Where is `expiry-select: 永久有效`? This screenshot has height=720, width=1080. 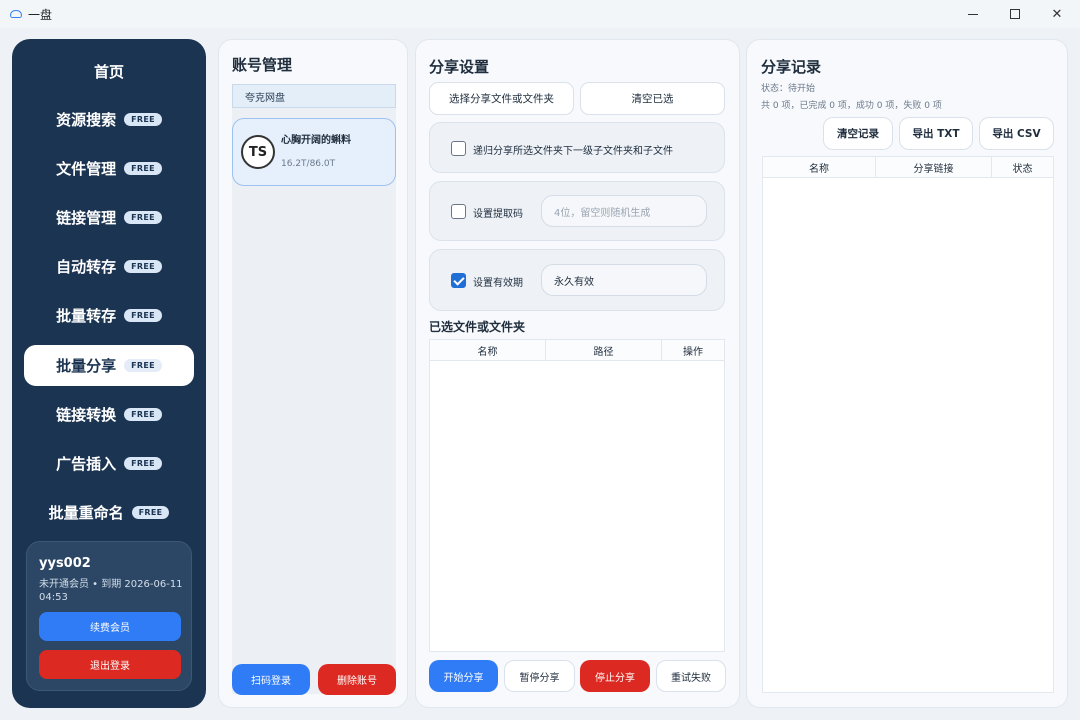
expiry-select: 永久有效 is located at coordinates (624, 280).